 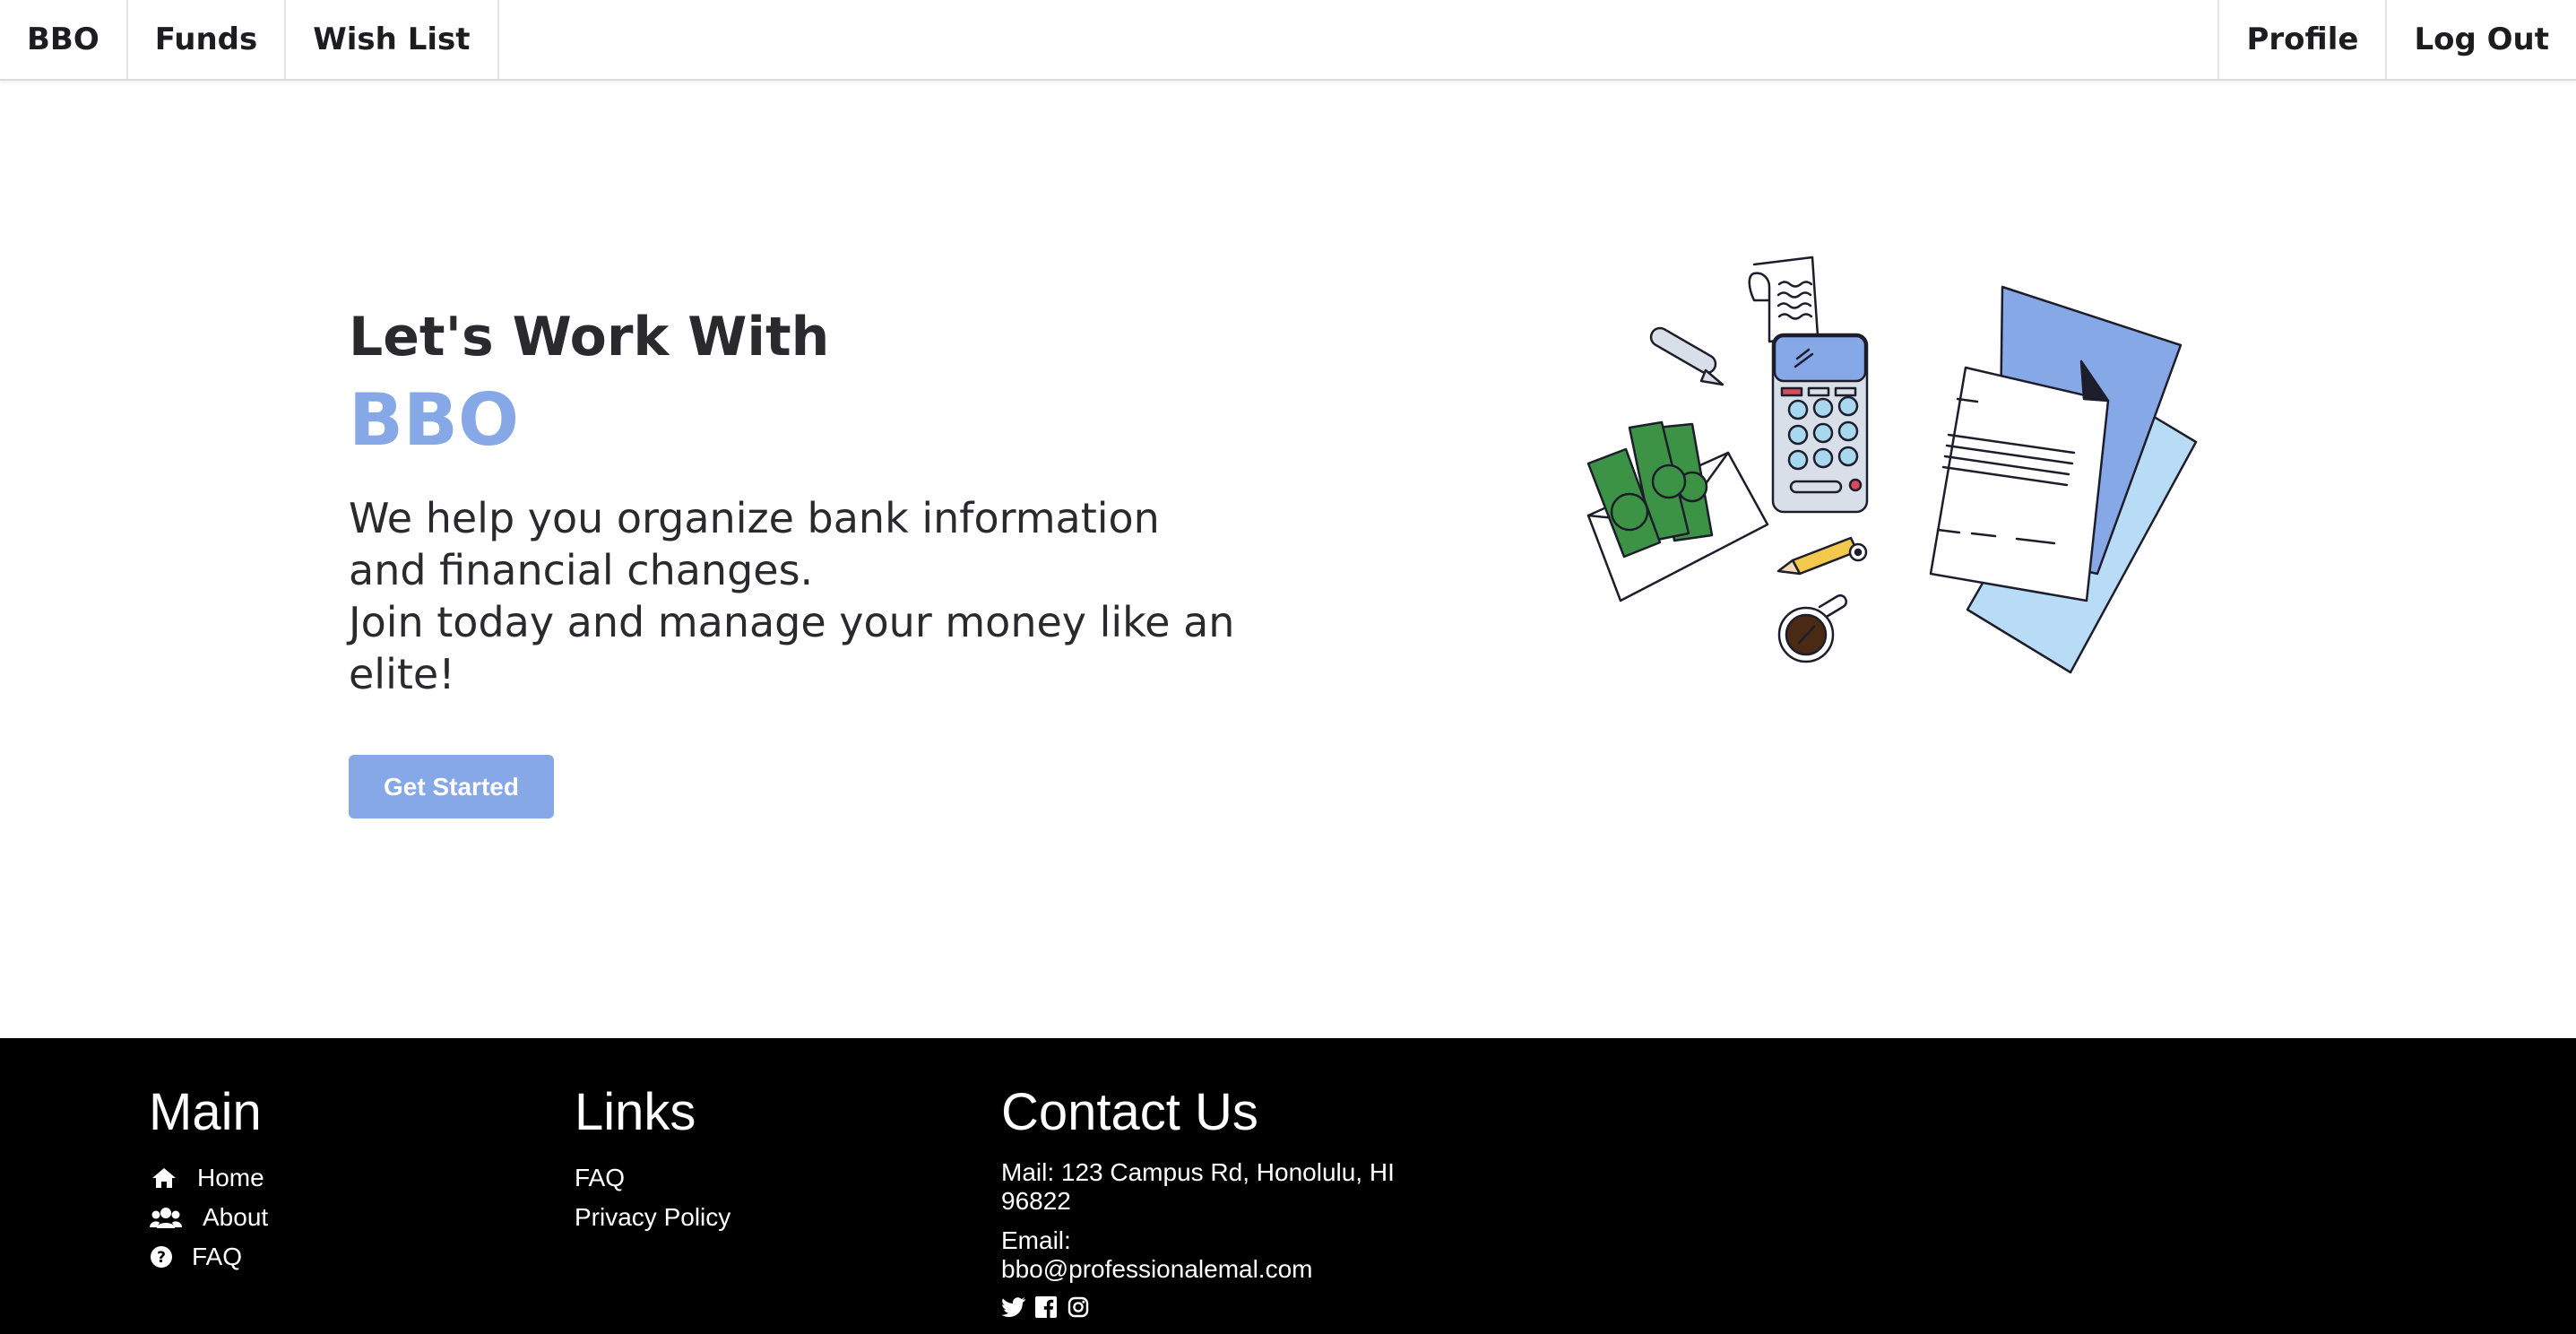 What do you see at coordinates (2301, 39) in the screenshot?
I see `nav-item-profile: Profile` at bounding box center [2301, 39].